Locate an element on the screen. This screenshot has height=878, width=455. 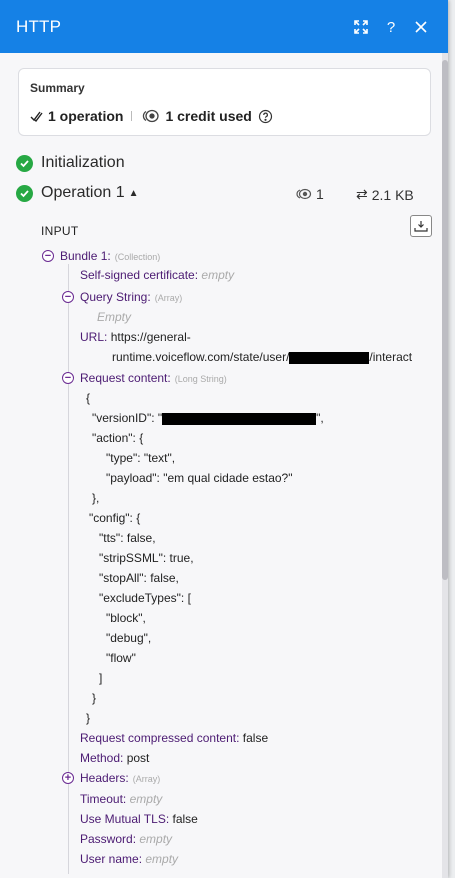
json-line: ] is located at coordinates (101, 678).